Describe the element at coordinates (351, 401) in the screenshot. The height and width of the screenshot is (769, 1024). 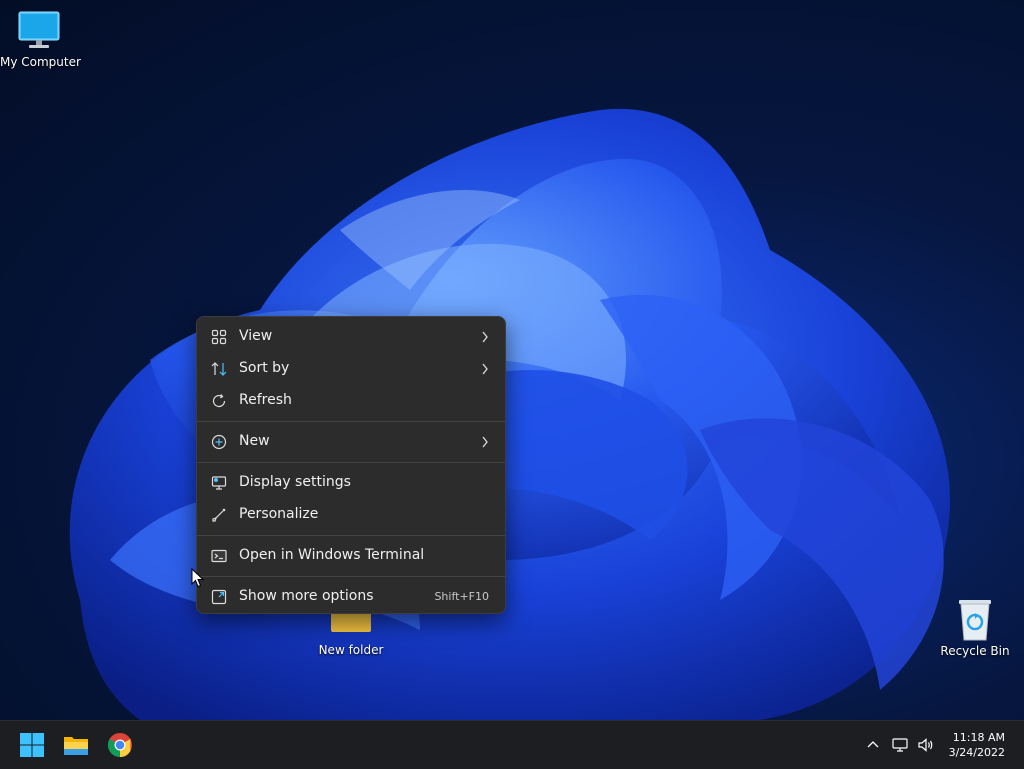
I see `menu-item-refresh: Refresh` at that location.